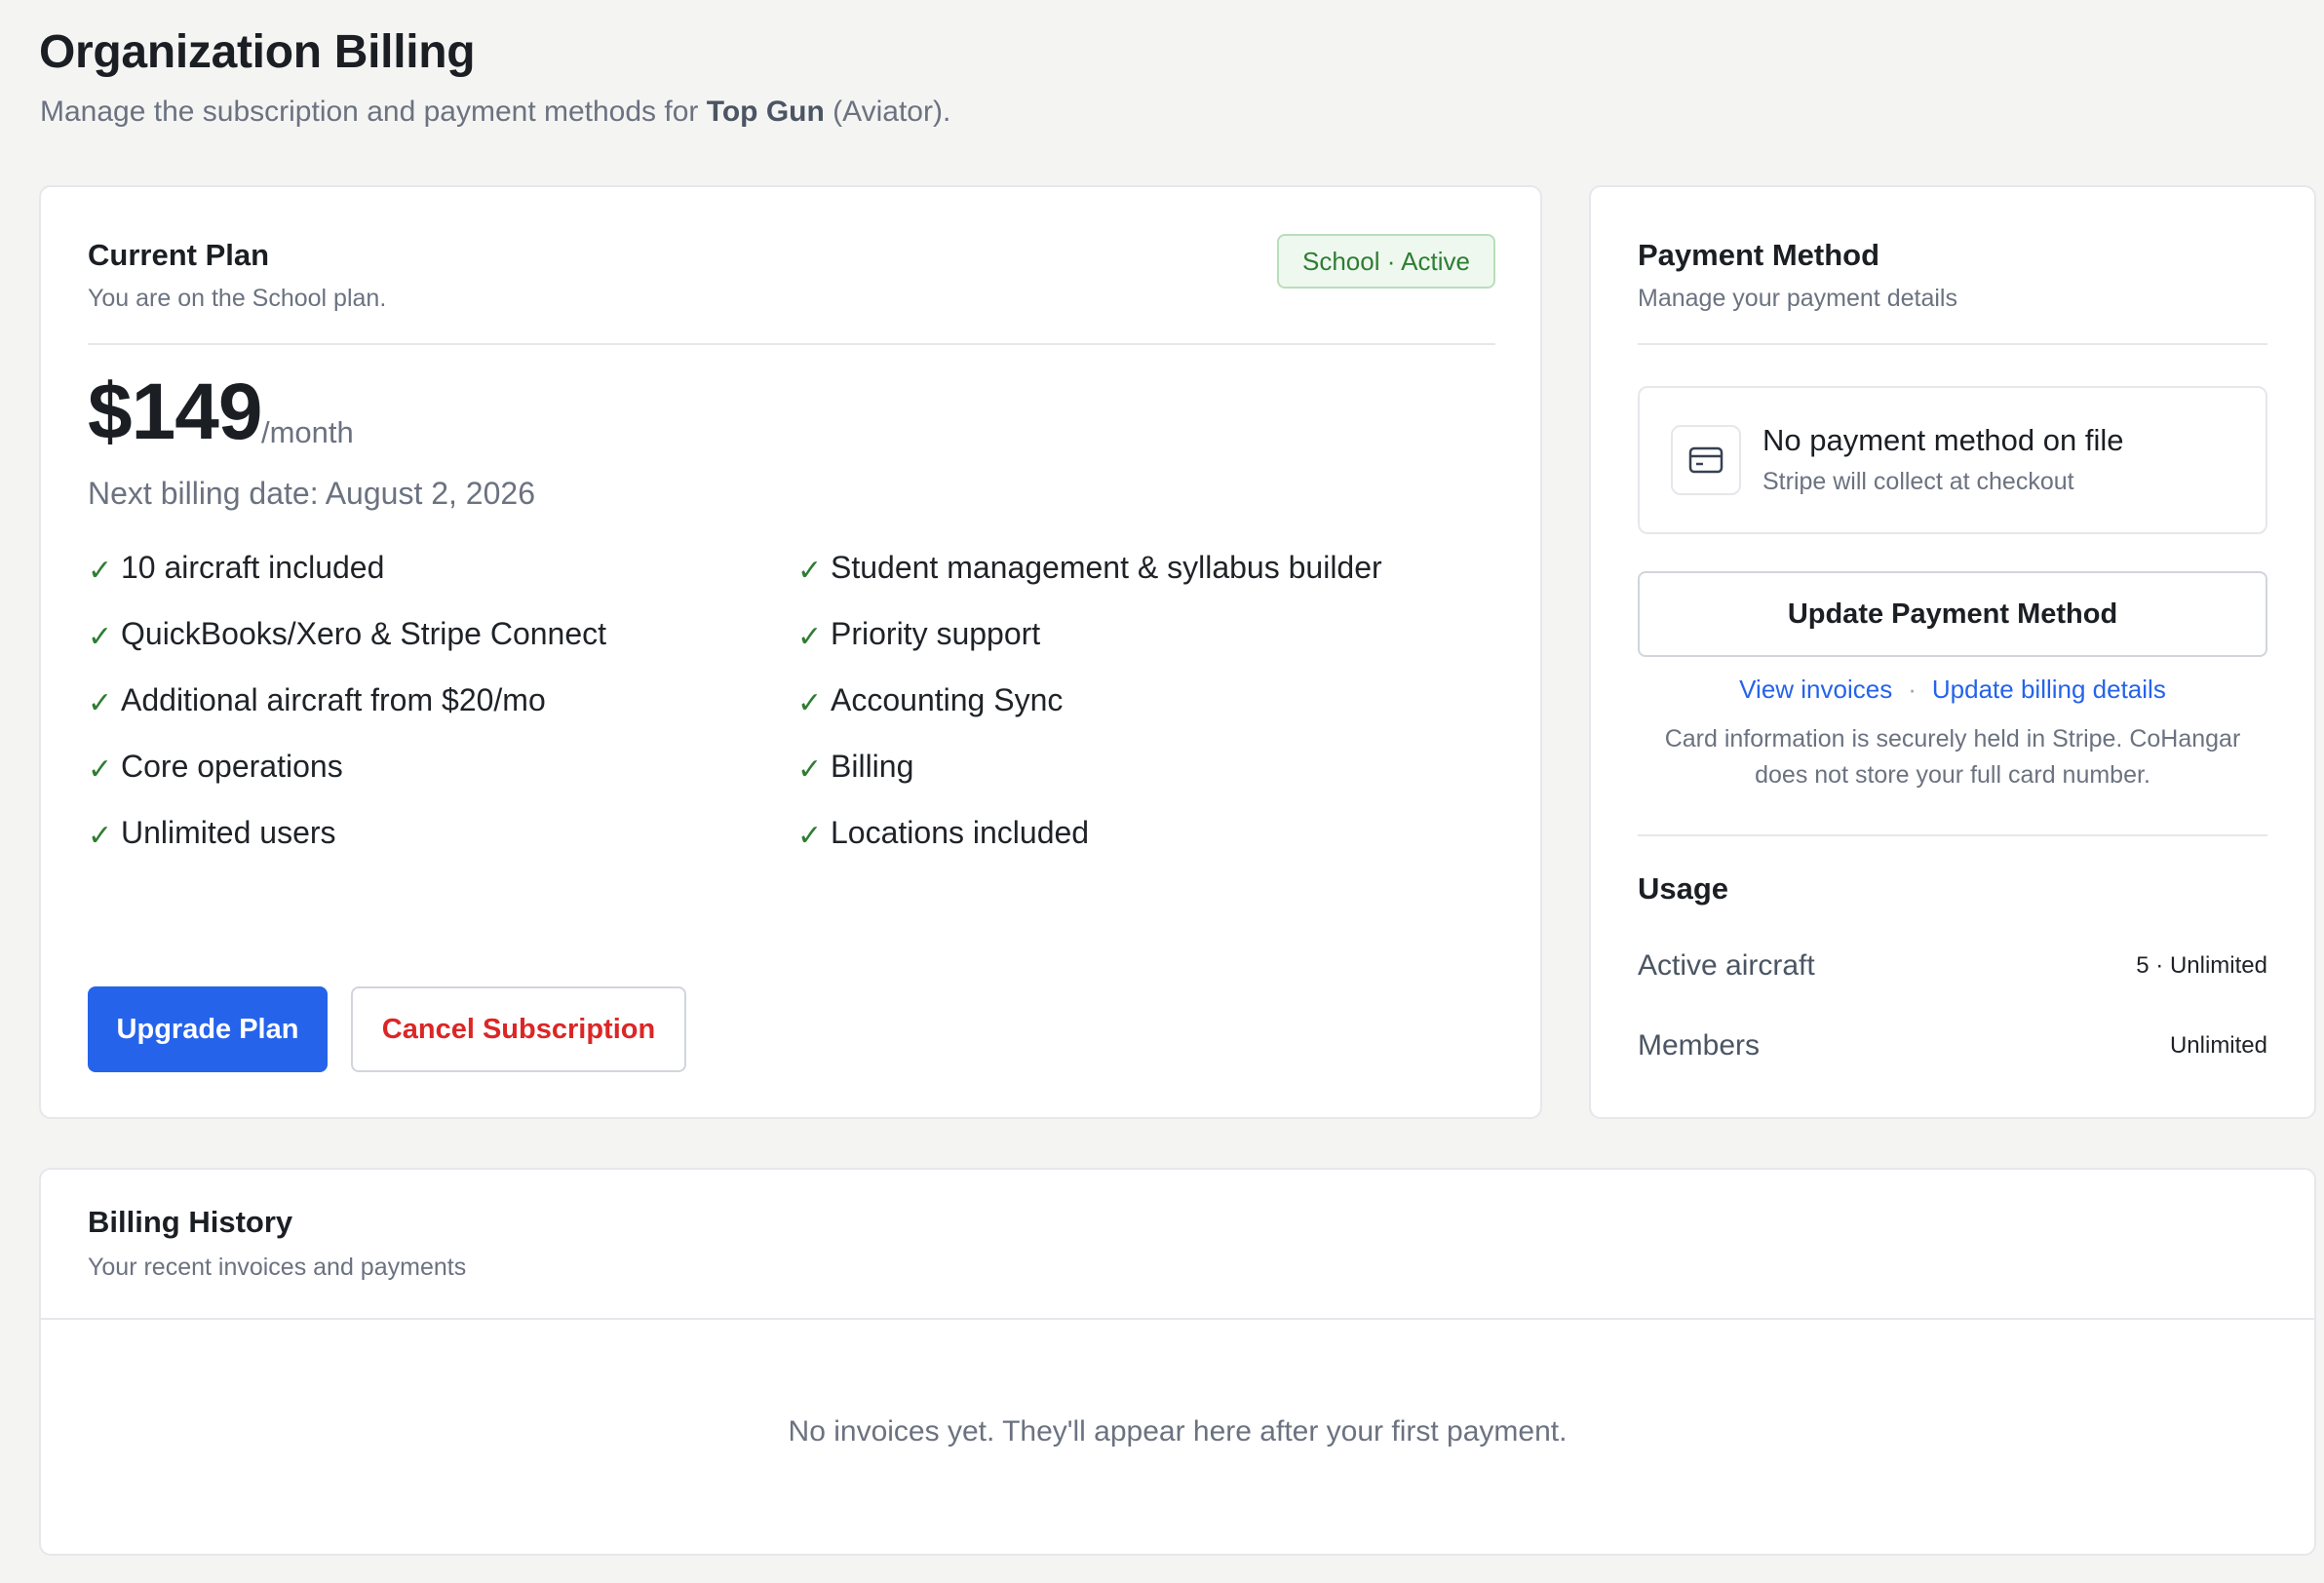 This screenshot has height=1583, width=2324. Describe the element at coordinates (936, 633) in the screenshot. I see `feature-label: Priority support` at that location.